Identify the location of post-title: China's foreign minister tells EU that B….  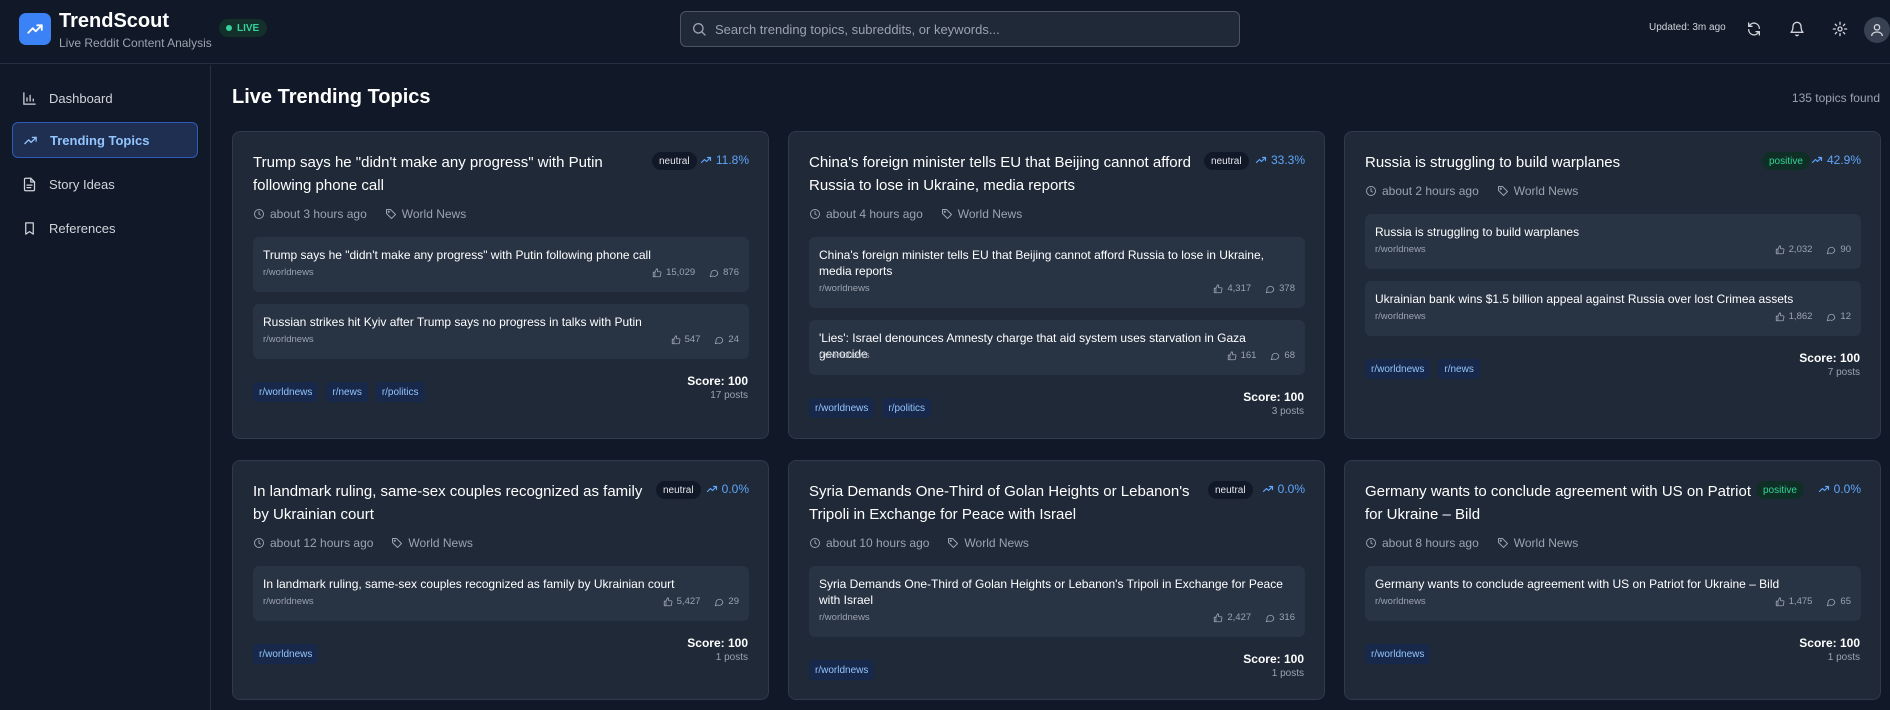
(1054, 263).